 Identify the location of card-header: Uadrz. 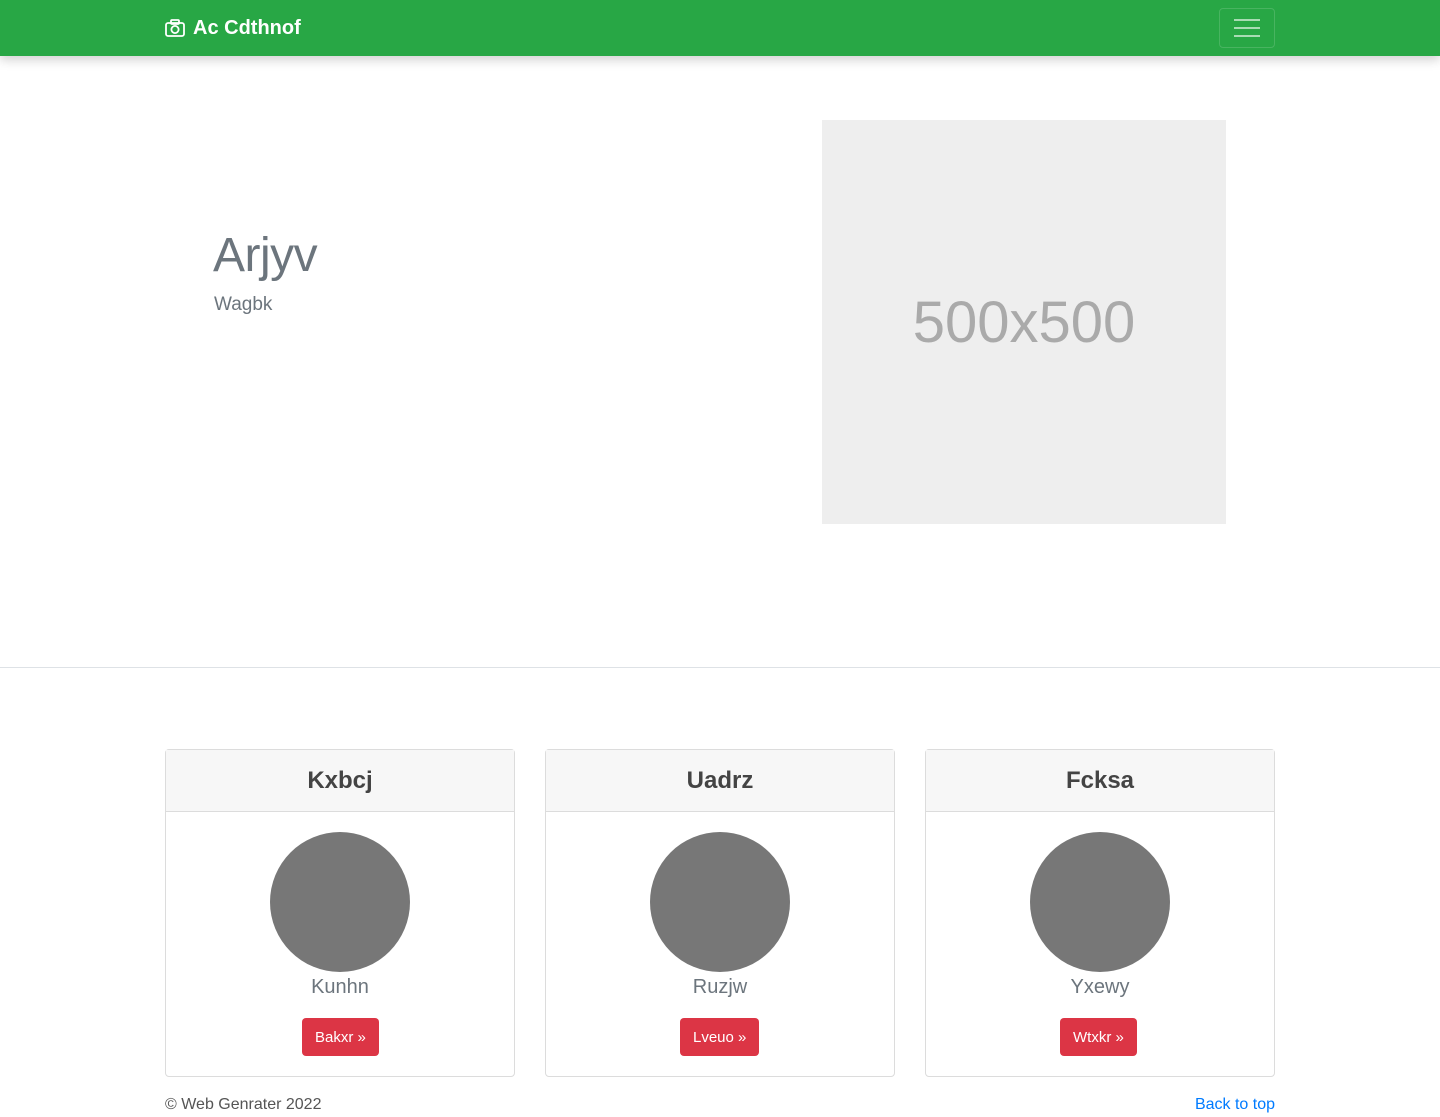
(720, 781).